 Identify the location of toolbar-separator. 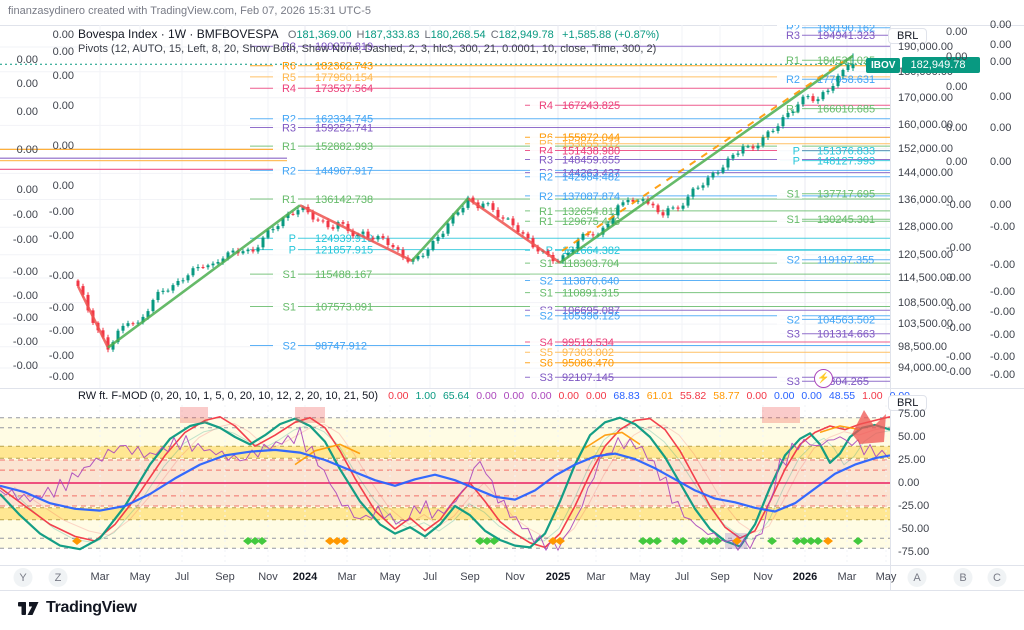
(512, 590).